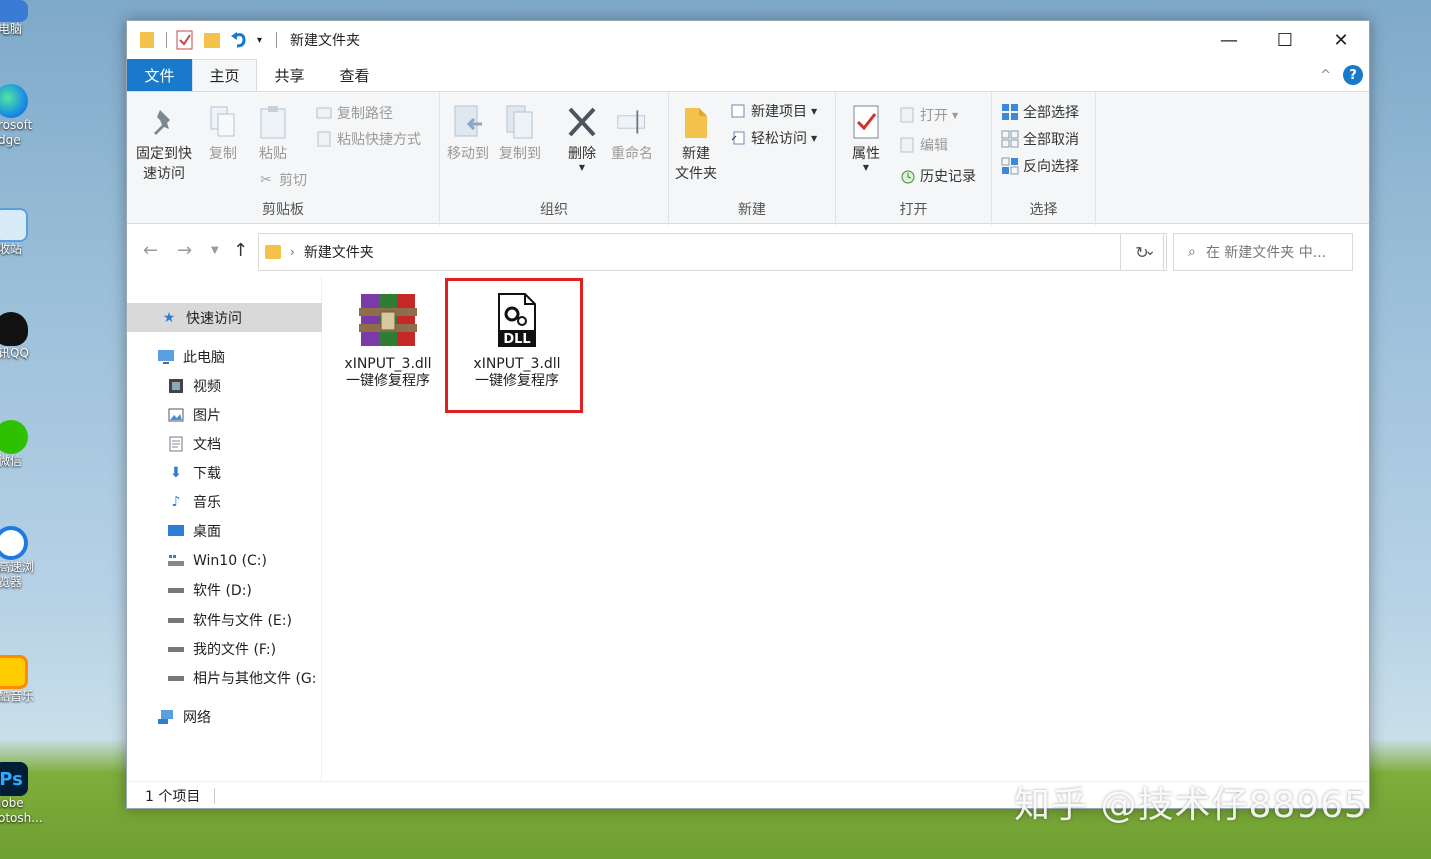 This screenshot has height=859, width=1431. Describe the element at coordinates (814, 111) in the screenshot. I see `new-item-dropdown-icon: ▼` at that location.